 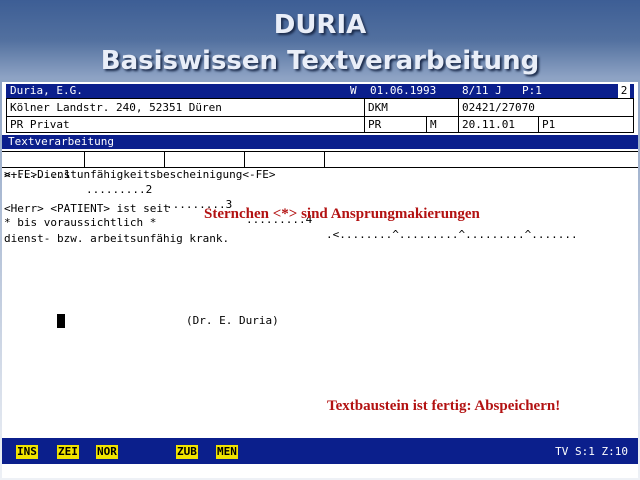 What do you see at coordinates (320, 61) in the screenshot?
I see `slide-subtitle: Basiswissen Textverarbeitung` at bounding box center [320, 61].